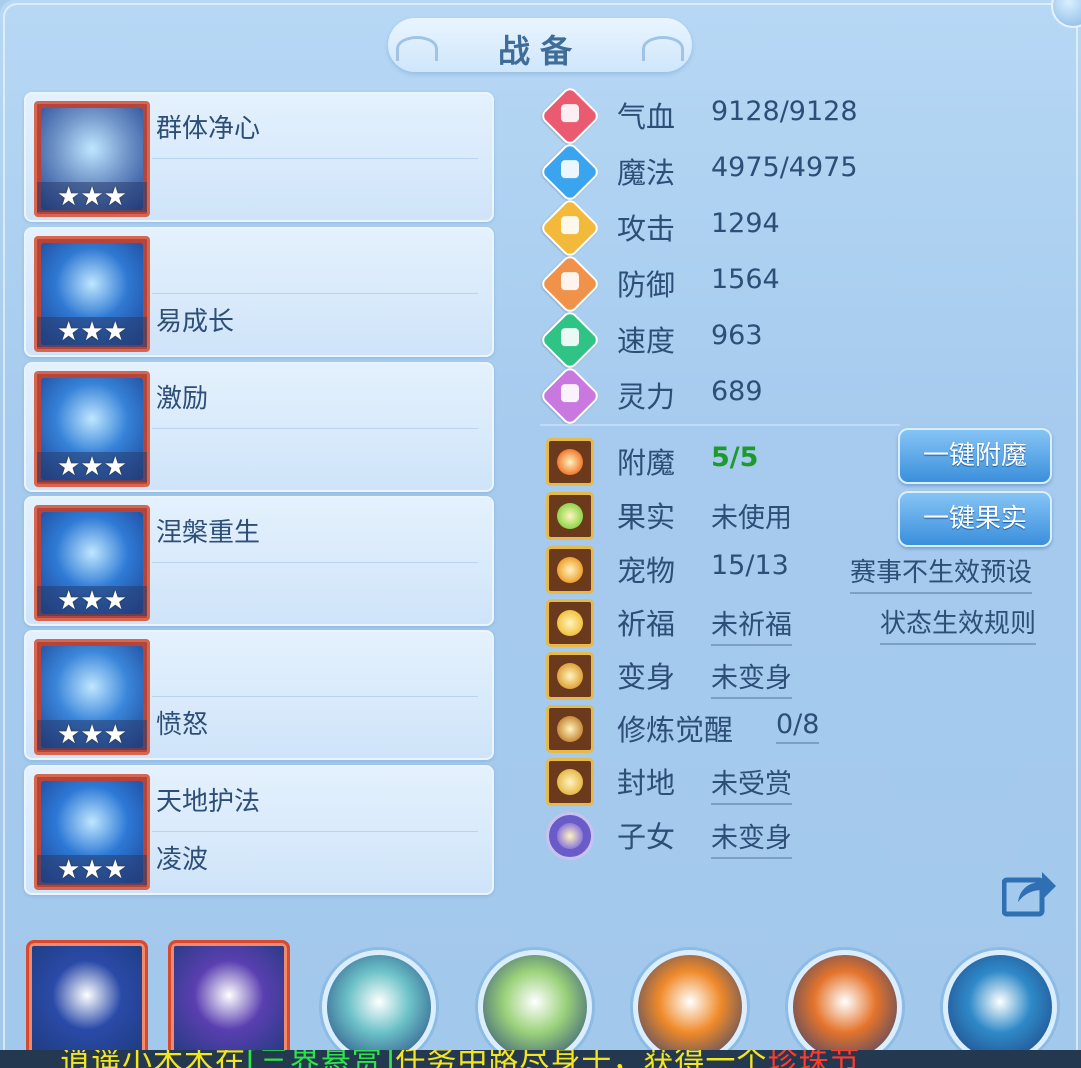  What do you see at coordinates (646, 463) in the screenshot?
I see `attribute-label: 附魔` at bounding box center [646, 463].